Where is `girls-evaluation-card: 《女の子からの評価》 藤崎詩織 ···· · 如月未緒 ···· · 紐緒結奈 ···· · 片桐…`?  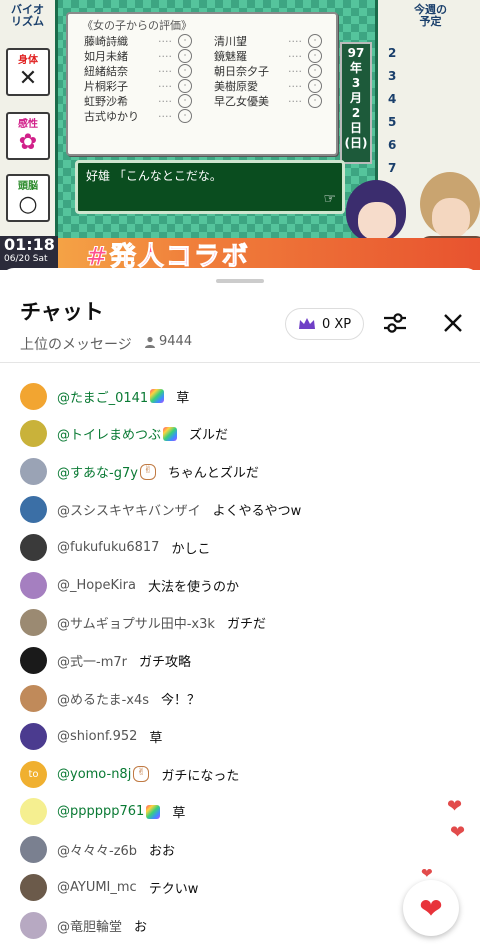
girls-evaluation-card: 《女の子からの評価》 藤崎詩織 ···· · 如月未緒 ···· · 紐緒結奈 ···· · 片桐… is located at coordinates (202, 84).